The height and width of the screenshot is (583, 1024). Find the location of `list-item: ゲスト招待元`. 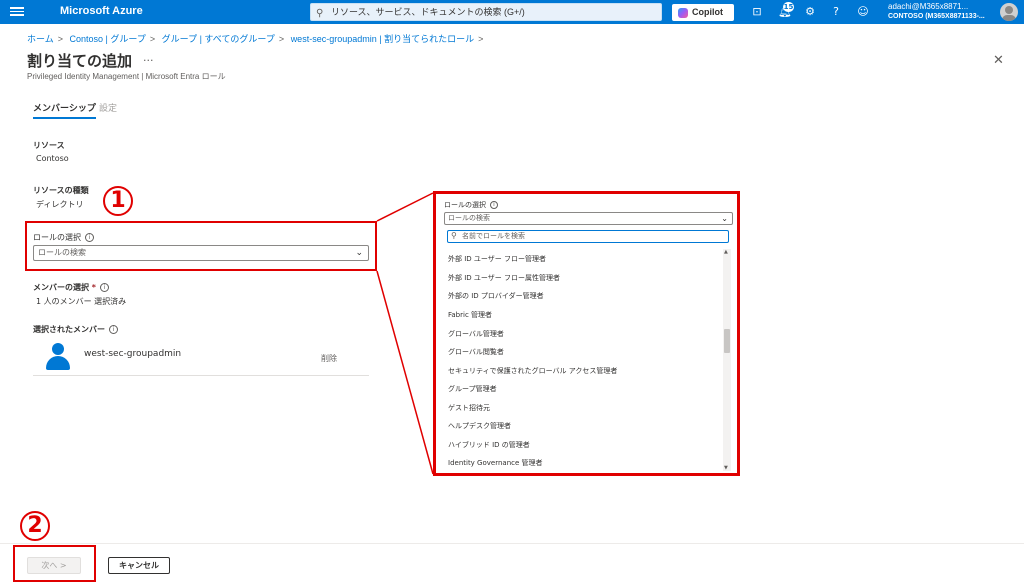

list-item: ゲスト招待元 is located at coordinates (469, 408).